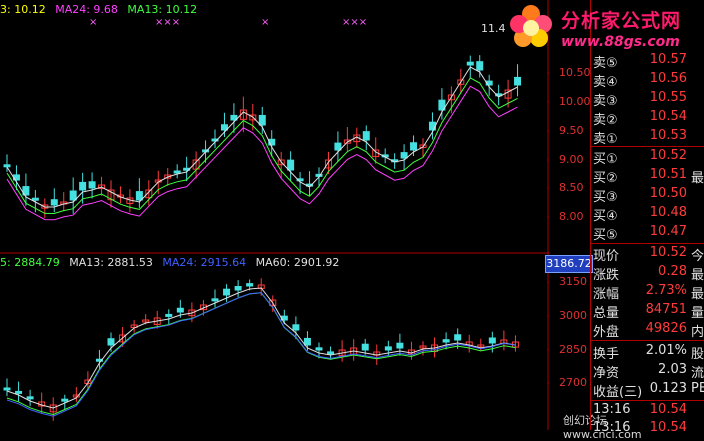 This screenshot has width=704, height=441. I want to click on order-price: 10.55, so click(668, 97).